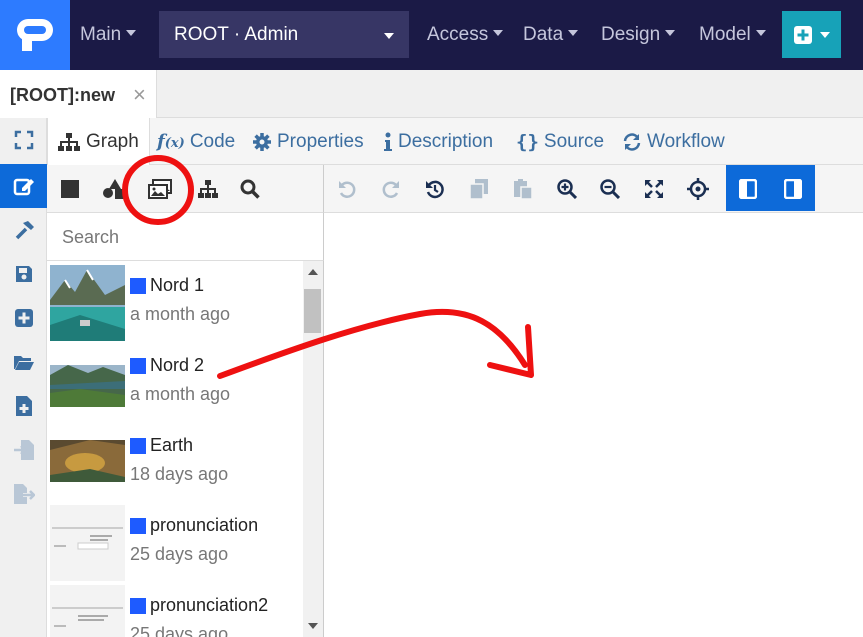 Image resolution: width=863 pixels, height=637 pixels. I want to click on tab-description: Description, so click(438, 141).